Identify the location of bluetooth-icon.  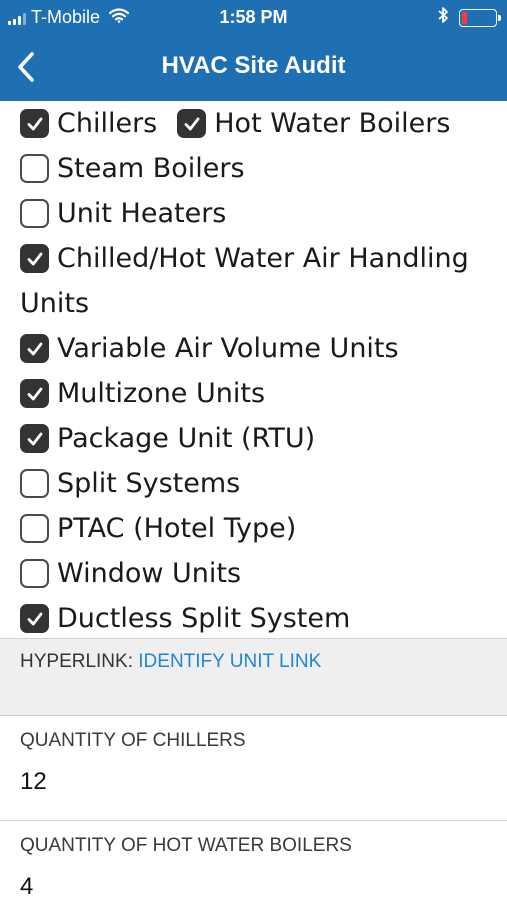
(443, 17).